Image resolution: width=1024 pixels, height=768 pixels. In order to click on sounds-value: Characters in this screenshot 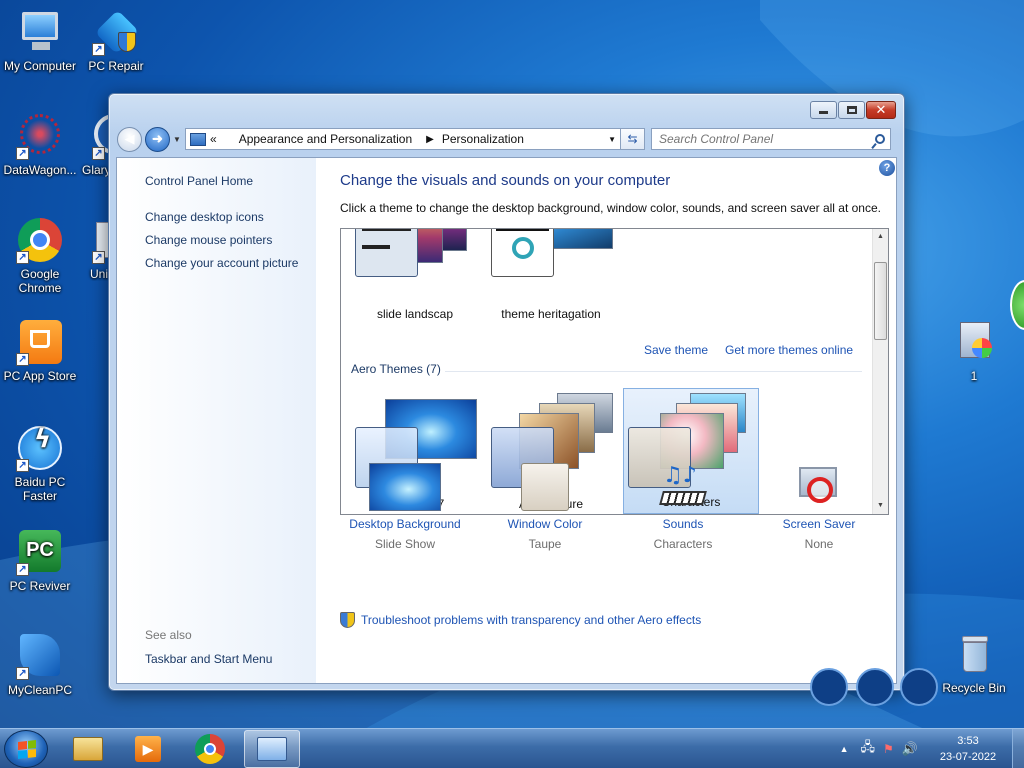, I will do `click(683, 544)`.